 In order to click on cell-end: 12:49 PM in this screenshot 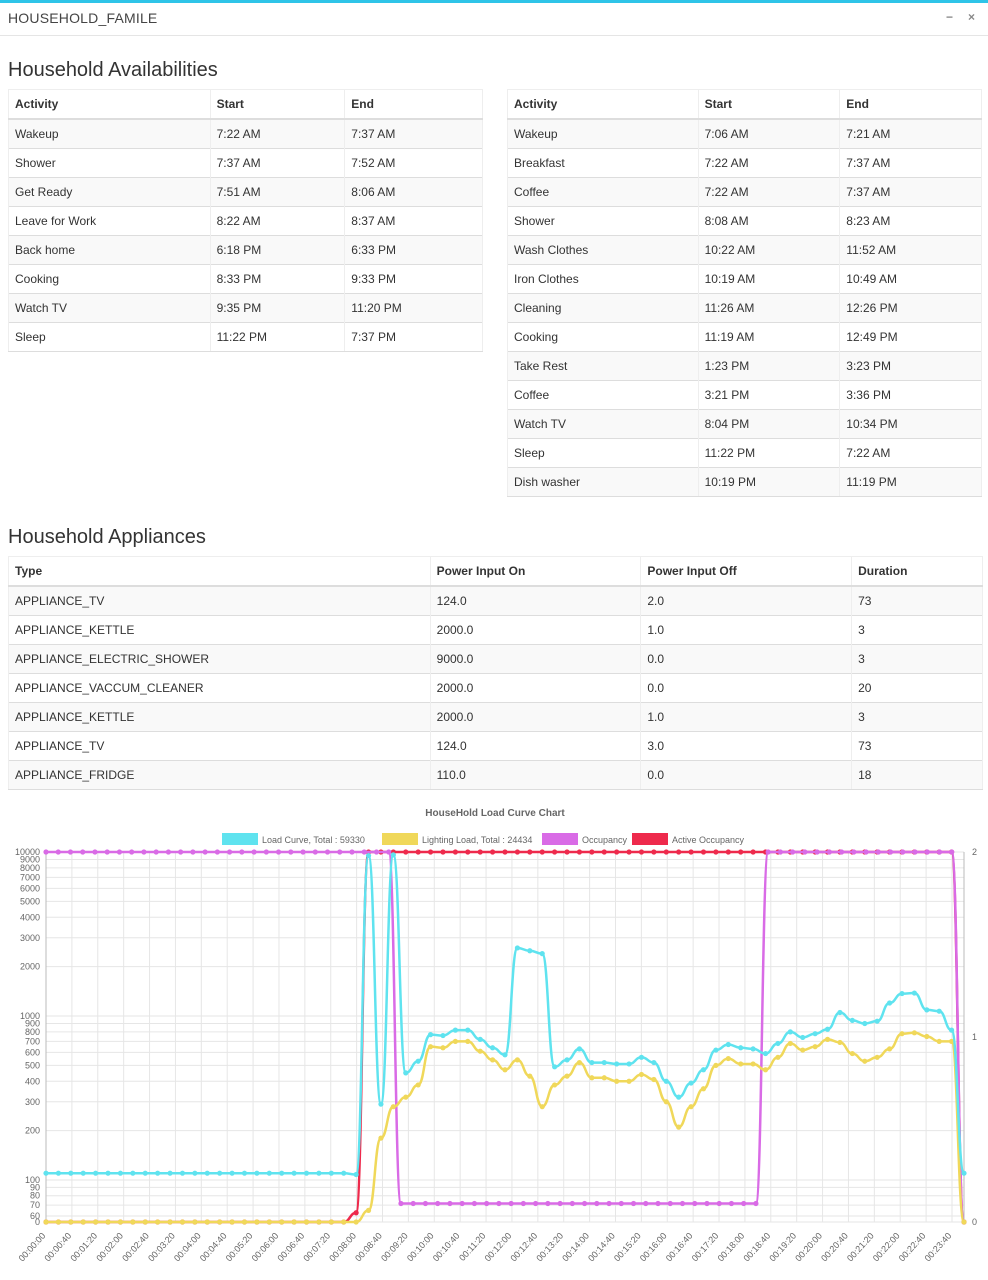, I will do `click(910, 337)`.